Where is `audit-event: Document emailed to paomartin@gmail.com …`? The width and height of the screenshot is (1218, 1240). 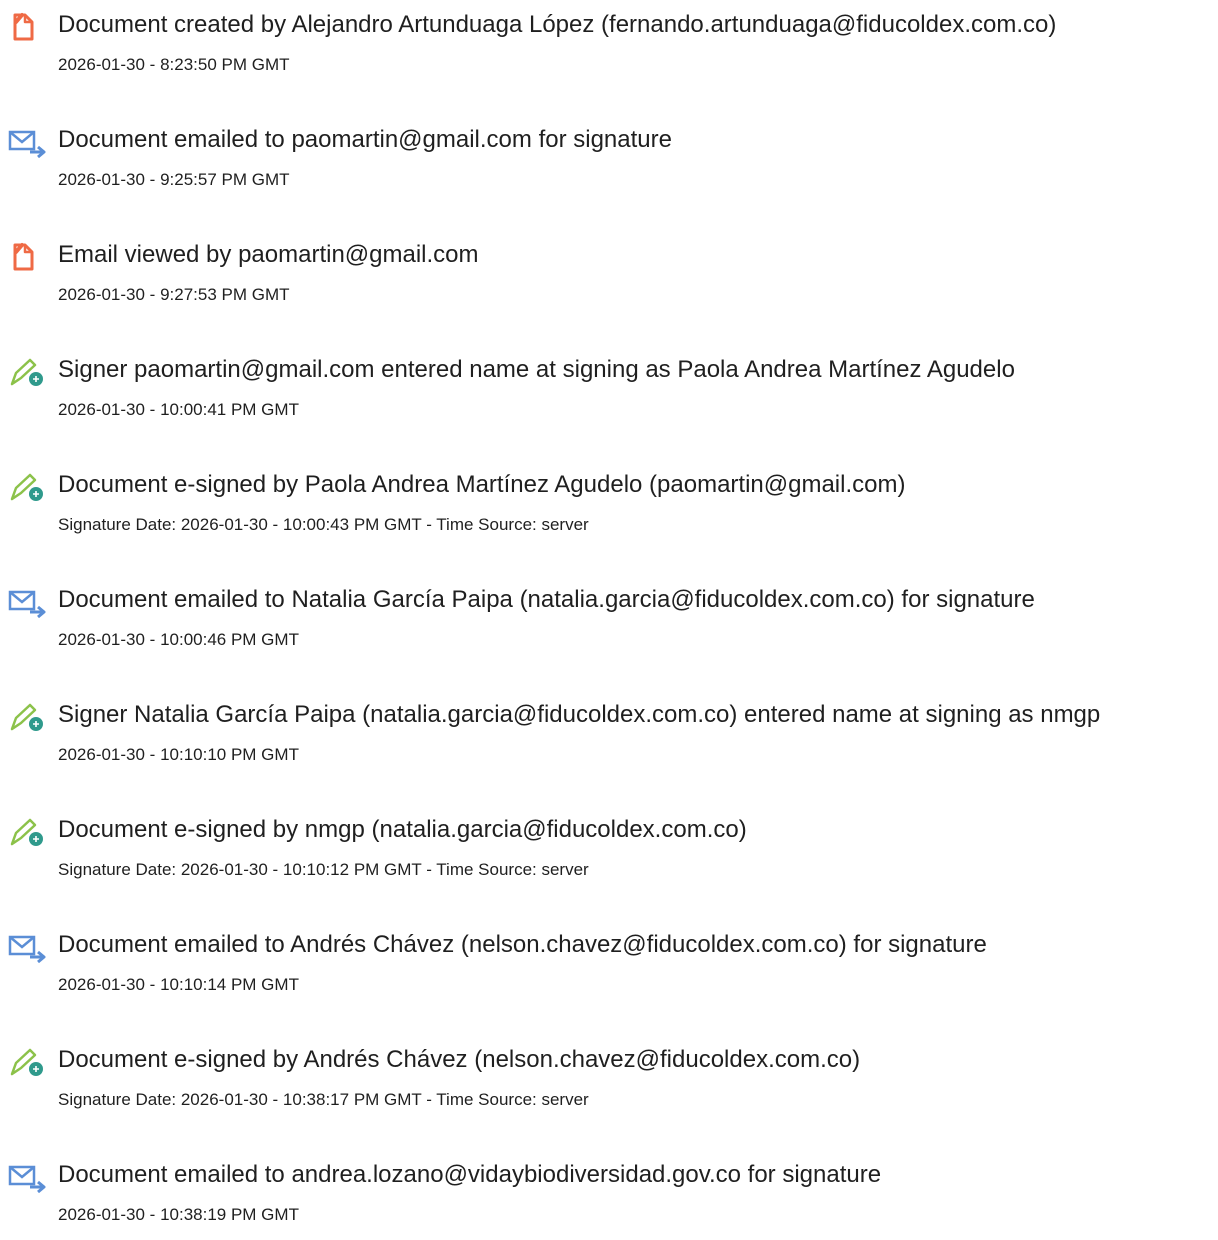
audit-event: Document emailed to paomartin@gmail.com … is located at coordinates (610, 165).